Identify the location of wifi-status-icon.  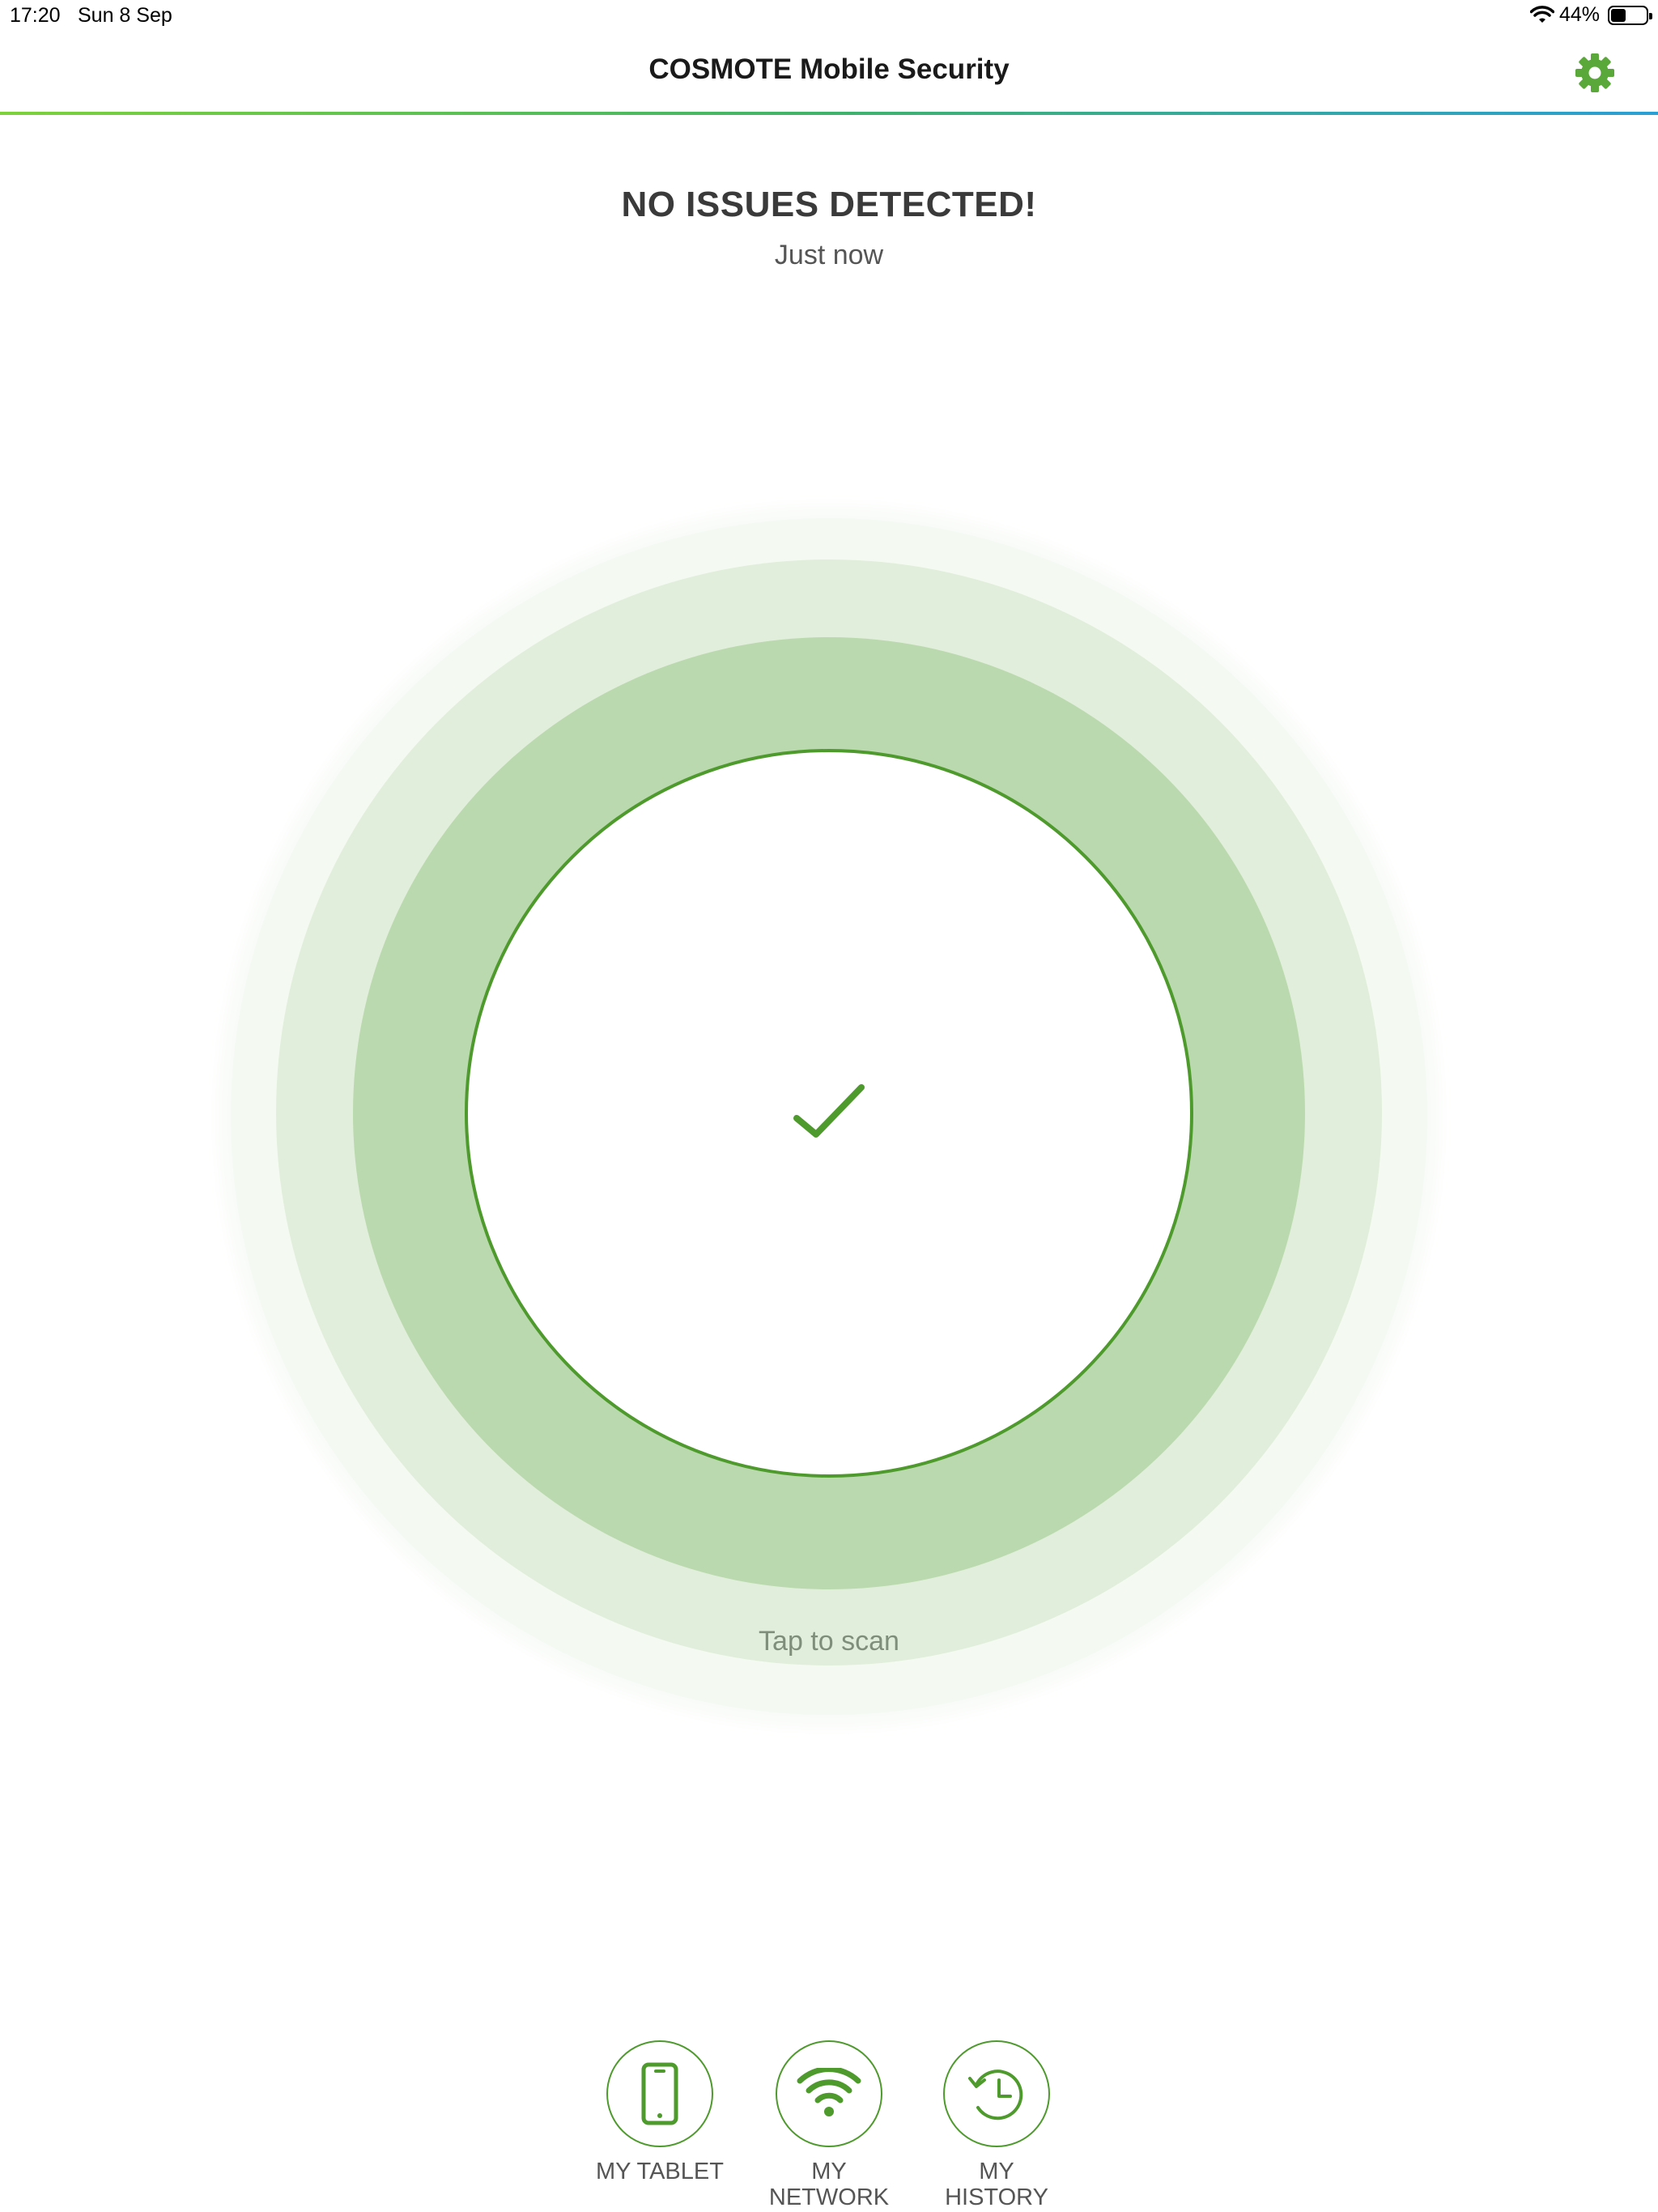
(1541, 15).